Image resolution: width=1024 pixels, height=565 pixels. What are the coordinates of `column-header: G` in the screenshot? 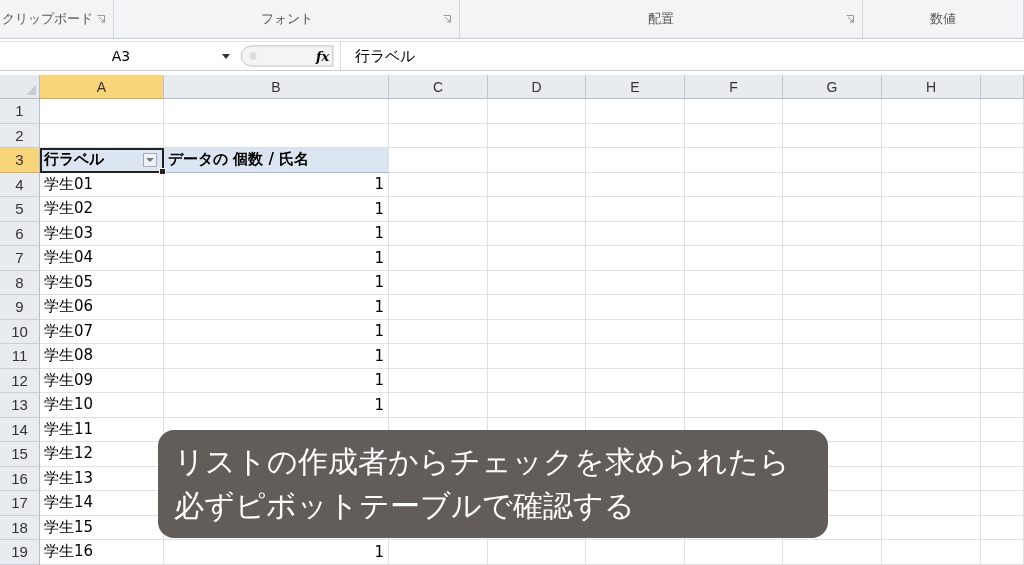 It's located at (832, 87).